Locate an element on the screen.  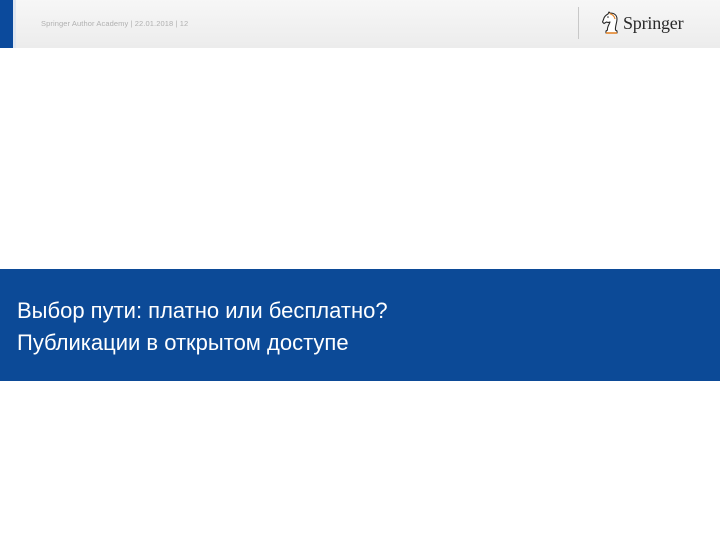
logo-wordmark: Springer is located at coordinates (653, 22).